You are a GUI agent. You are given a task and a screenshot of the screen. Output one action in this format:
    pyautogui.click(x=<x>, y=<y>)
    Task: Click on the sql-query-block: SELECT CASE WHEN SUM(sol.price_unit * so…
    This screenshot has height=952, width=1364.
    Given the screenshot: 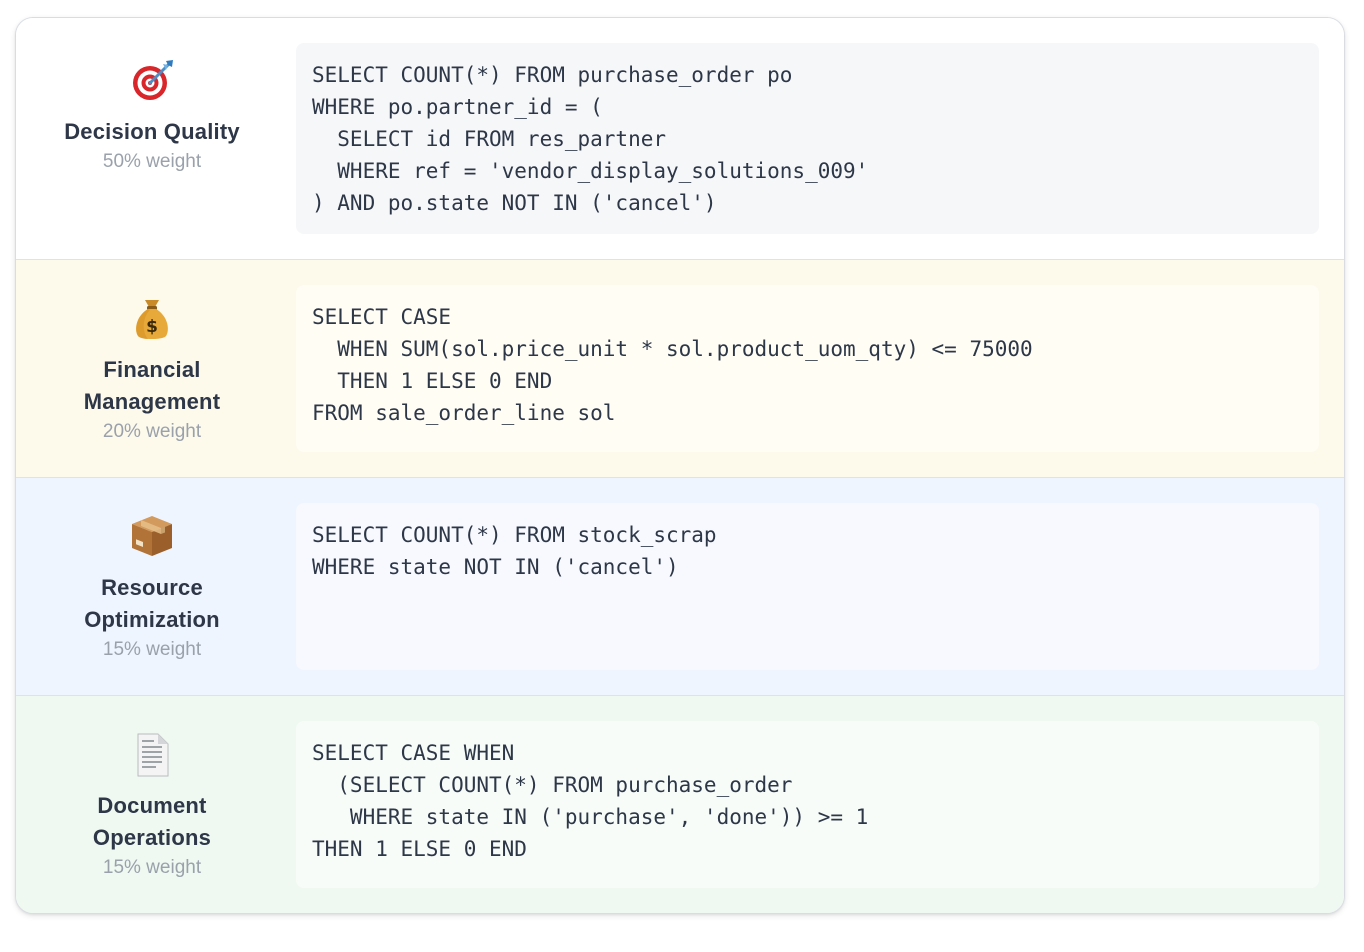 What is the action you would take?
    pyautogui.click(x=807, y=368)
    